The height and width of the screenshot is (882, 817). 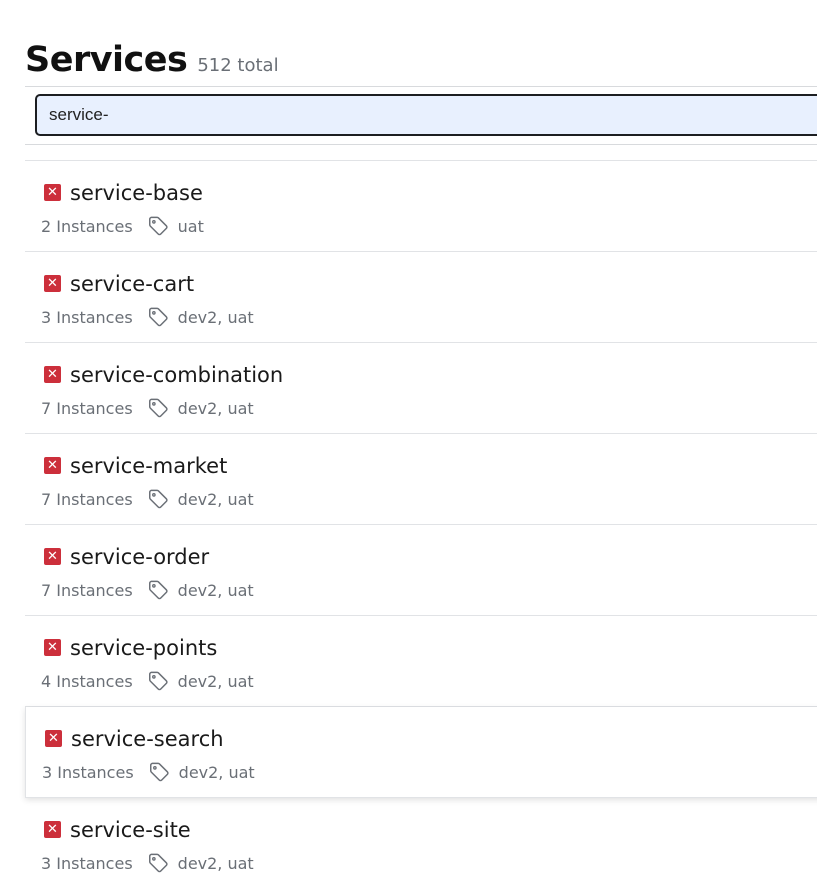 I want to click on service-name: service-market, so click(x=148, y=466).